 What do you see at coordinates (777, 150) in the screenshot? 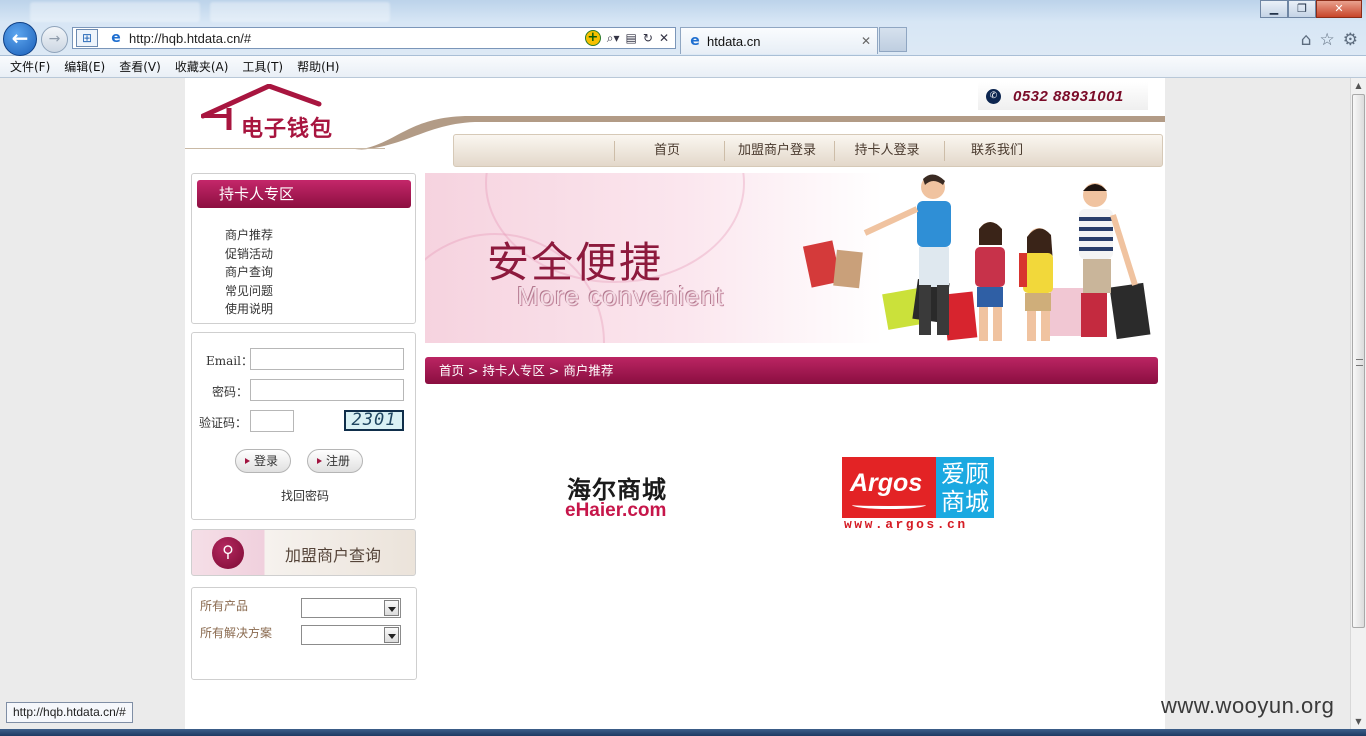
I see `nav-merchant-login: 加盟商户登录` at bounding box center [777, 150].